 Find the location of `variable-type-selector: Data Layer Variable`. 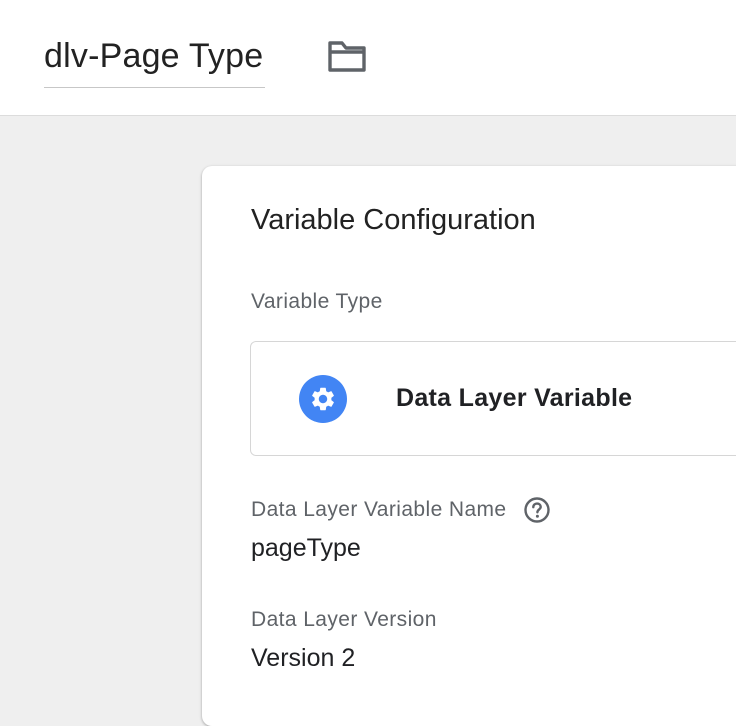

variable-type-selector: Data Layer Variable is located at coordinates (493, 398).